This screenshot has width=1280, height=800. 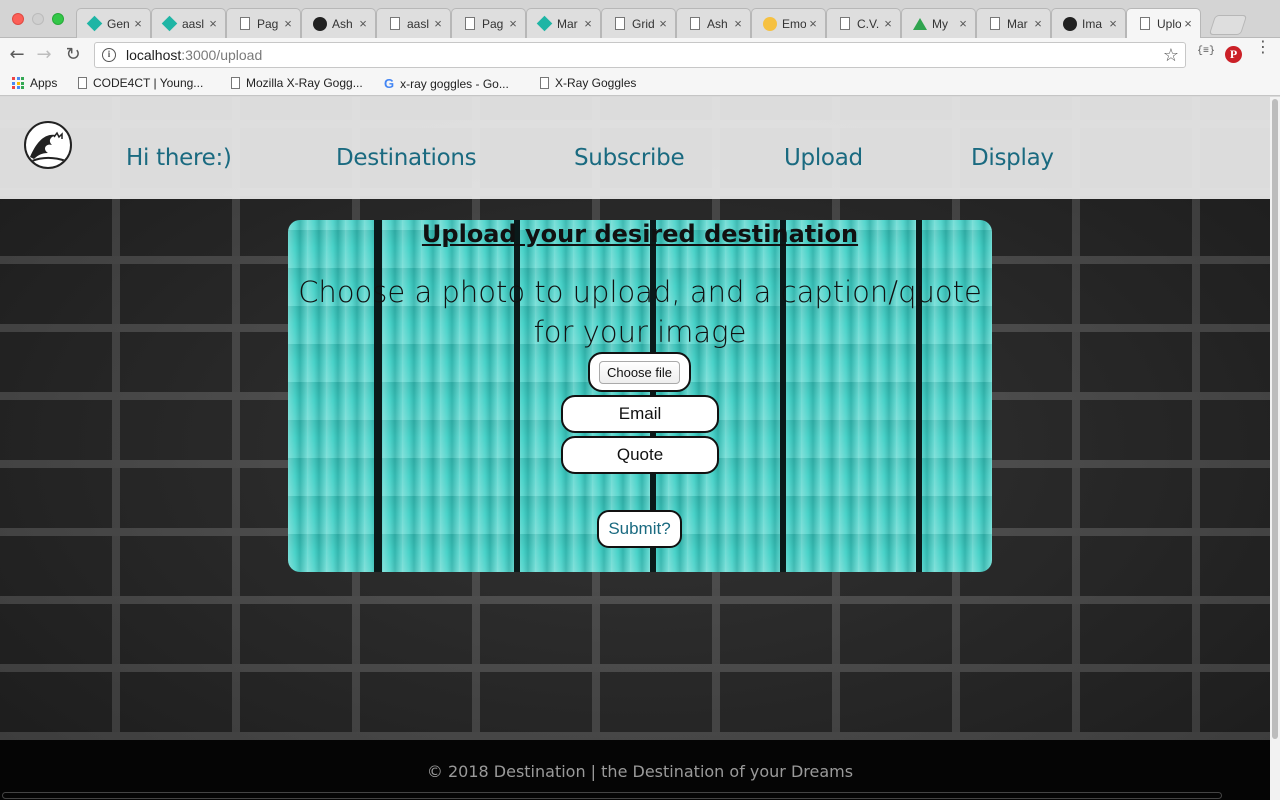 I want to click on tab-title: Mar, so click(x=567, y=23).